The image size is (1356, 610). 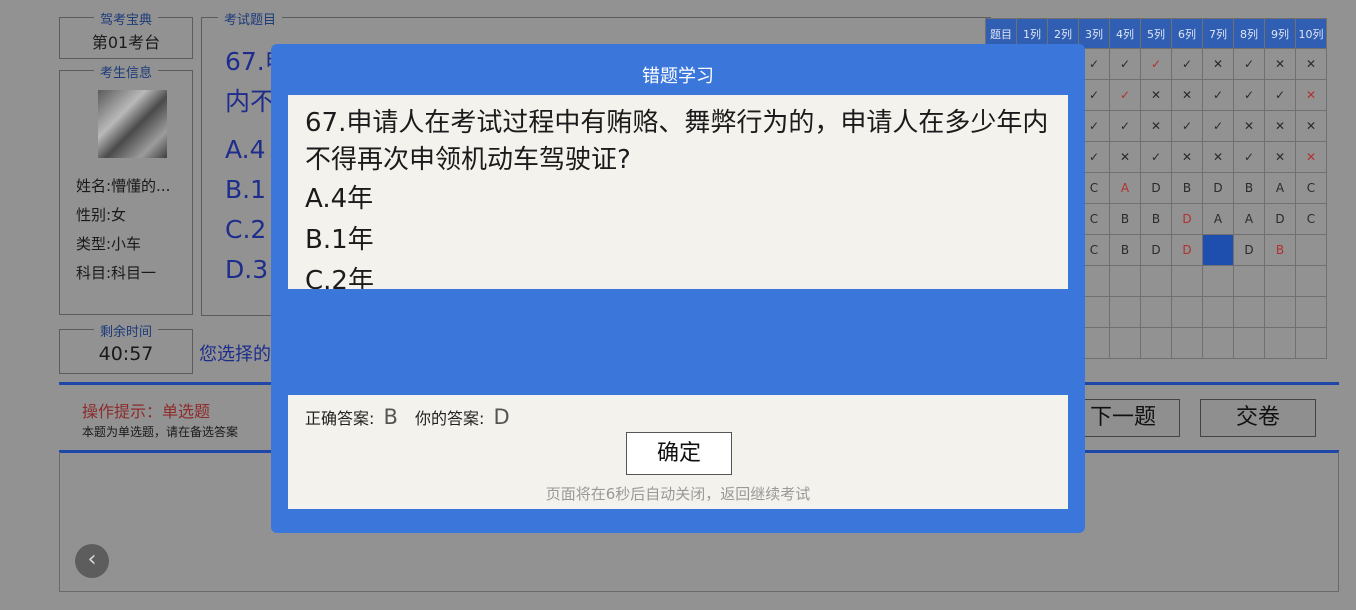 What do you see at coordinates (126, 71) in the screenshot?
I see `candidate-info-legend: 考生信息` at bounding box center [126, 71].